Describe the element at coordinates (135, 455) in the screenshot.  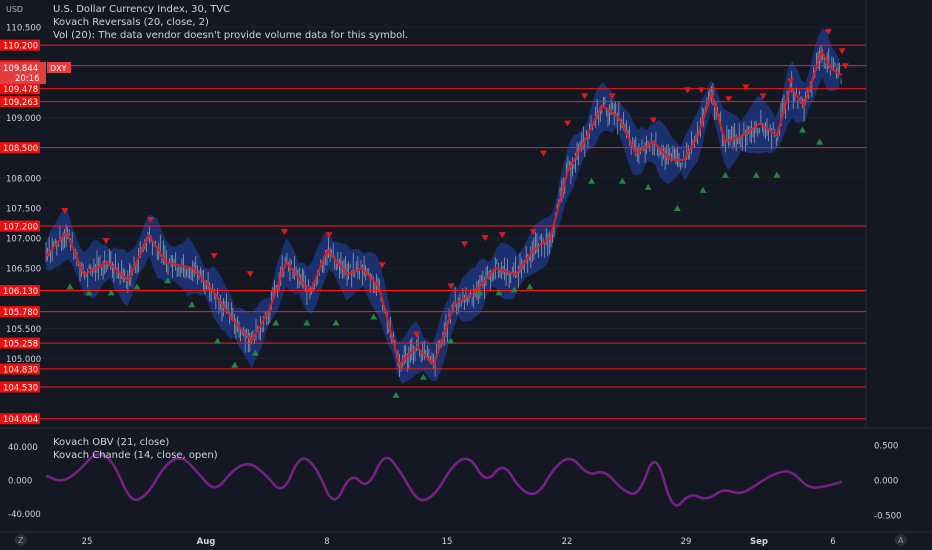
I see `indicator-legend-chande: Kovach Chande (14, close, open)` at that location.